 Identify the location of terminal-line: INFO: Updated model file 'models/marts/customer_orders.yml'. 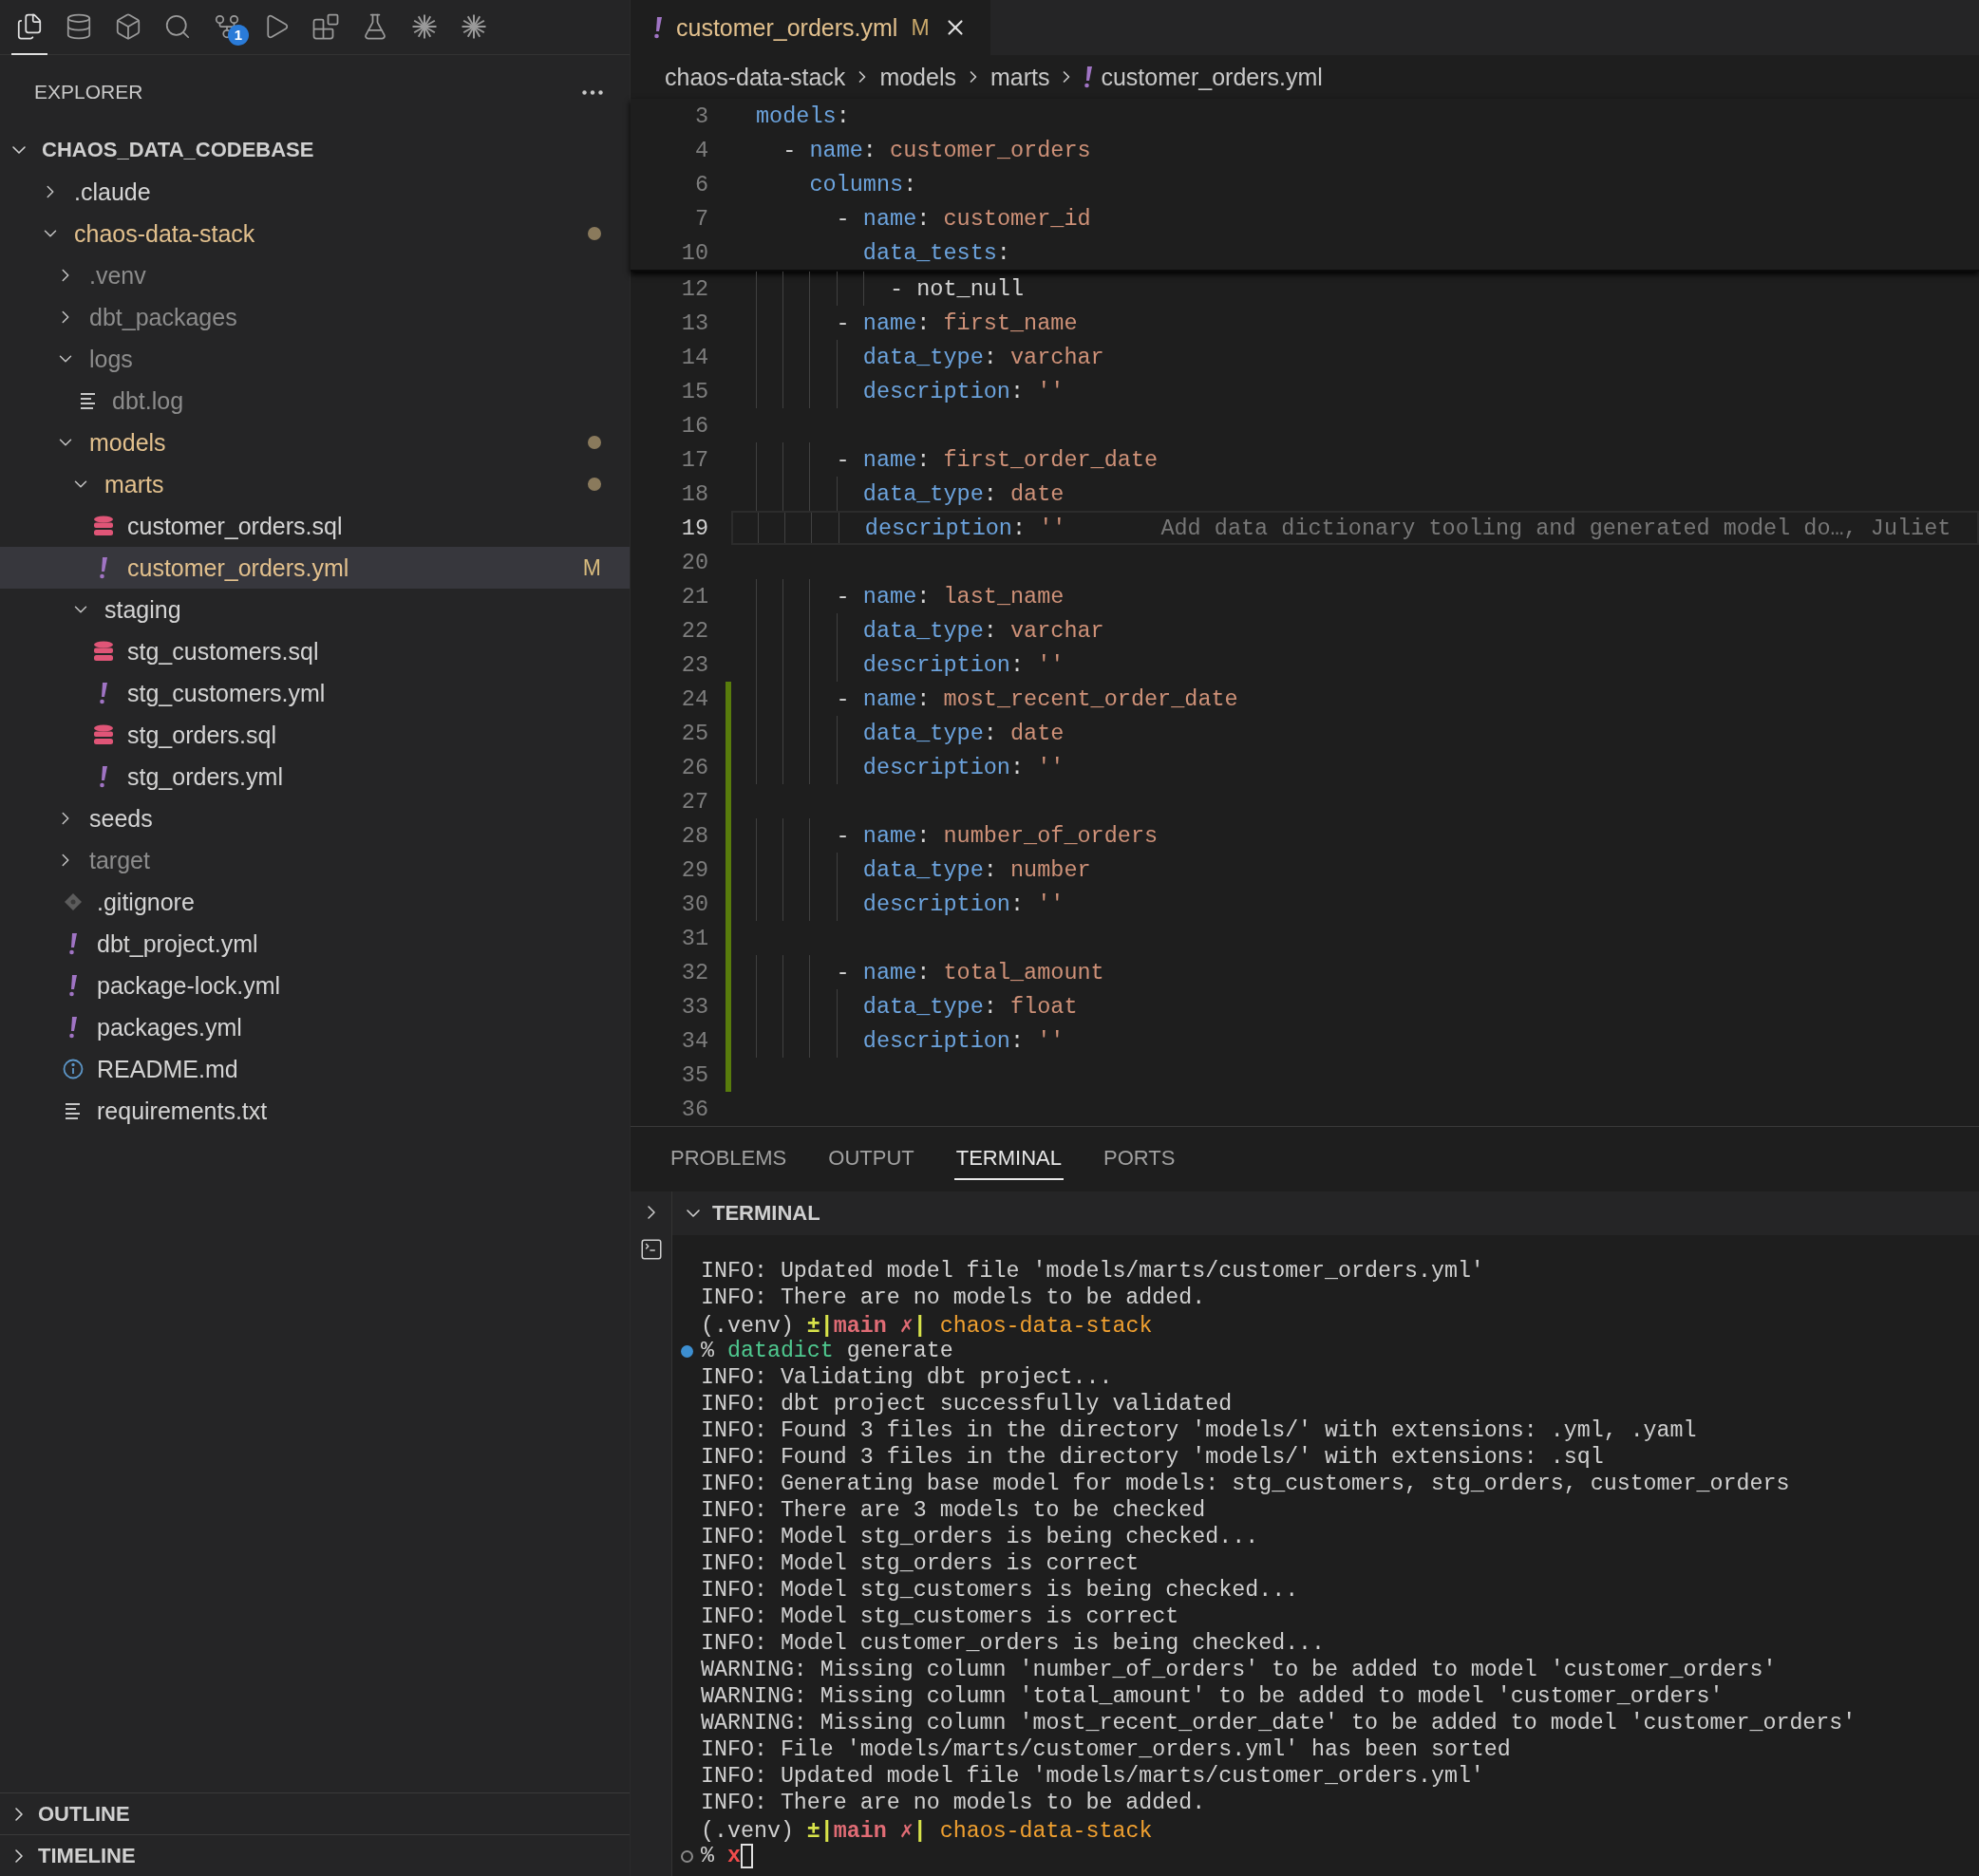
(1092, 1271).